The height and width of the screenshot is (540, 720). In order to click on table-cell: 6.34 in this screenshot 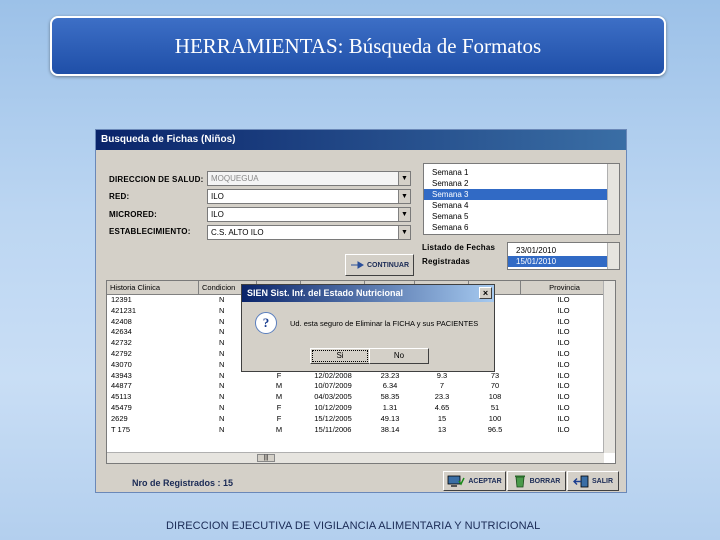, I will do `click(390, 386)`.